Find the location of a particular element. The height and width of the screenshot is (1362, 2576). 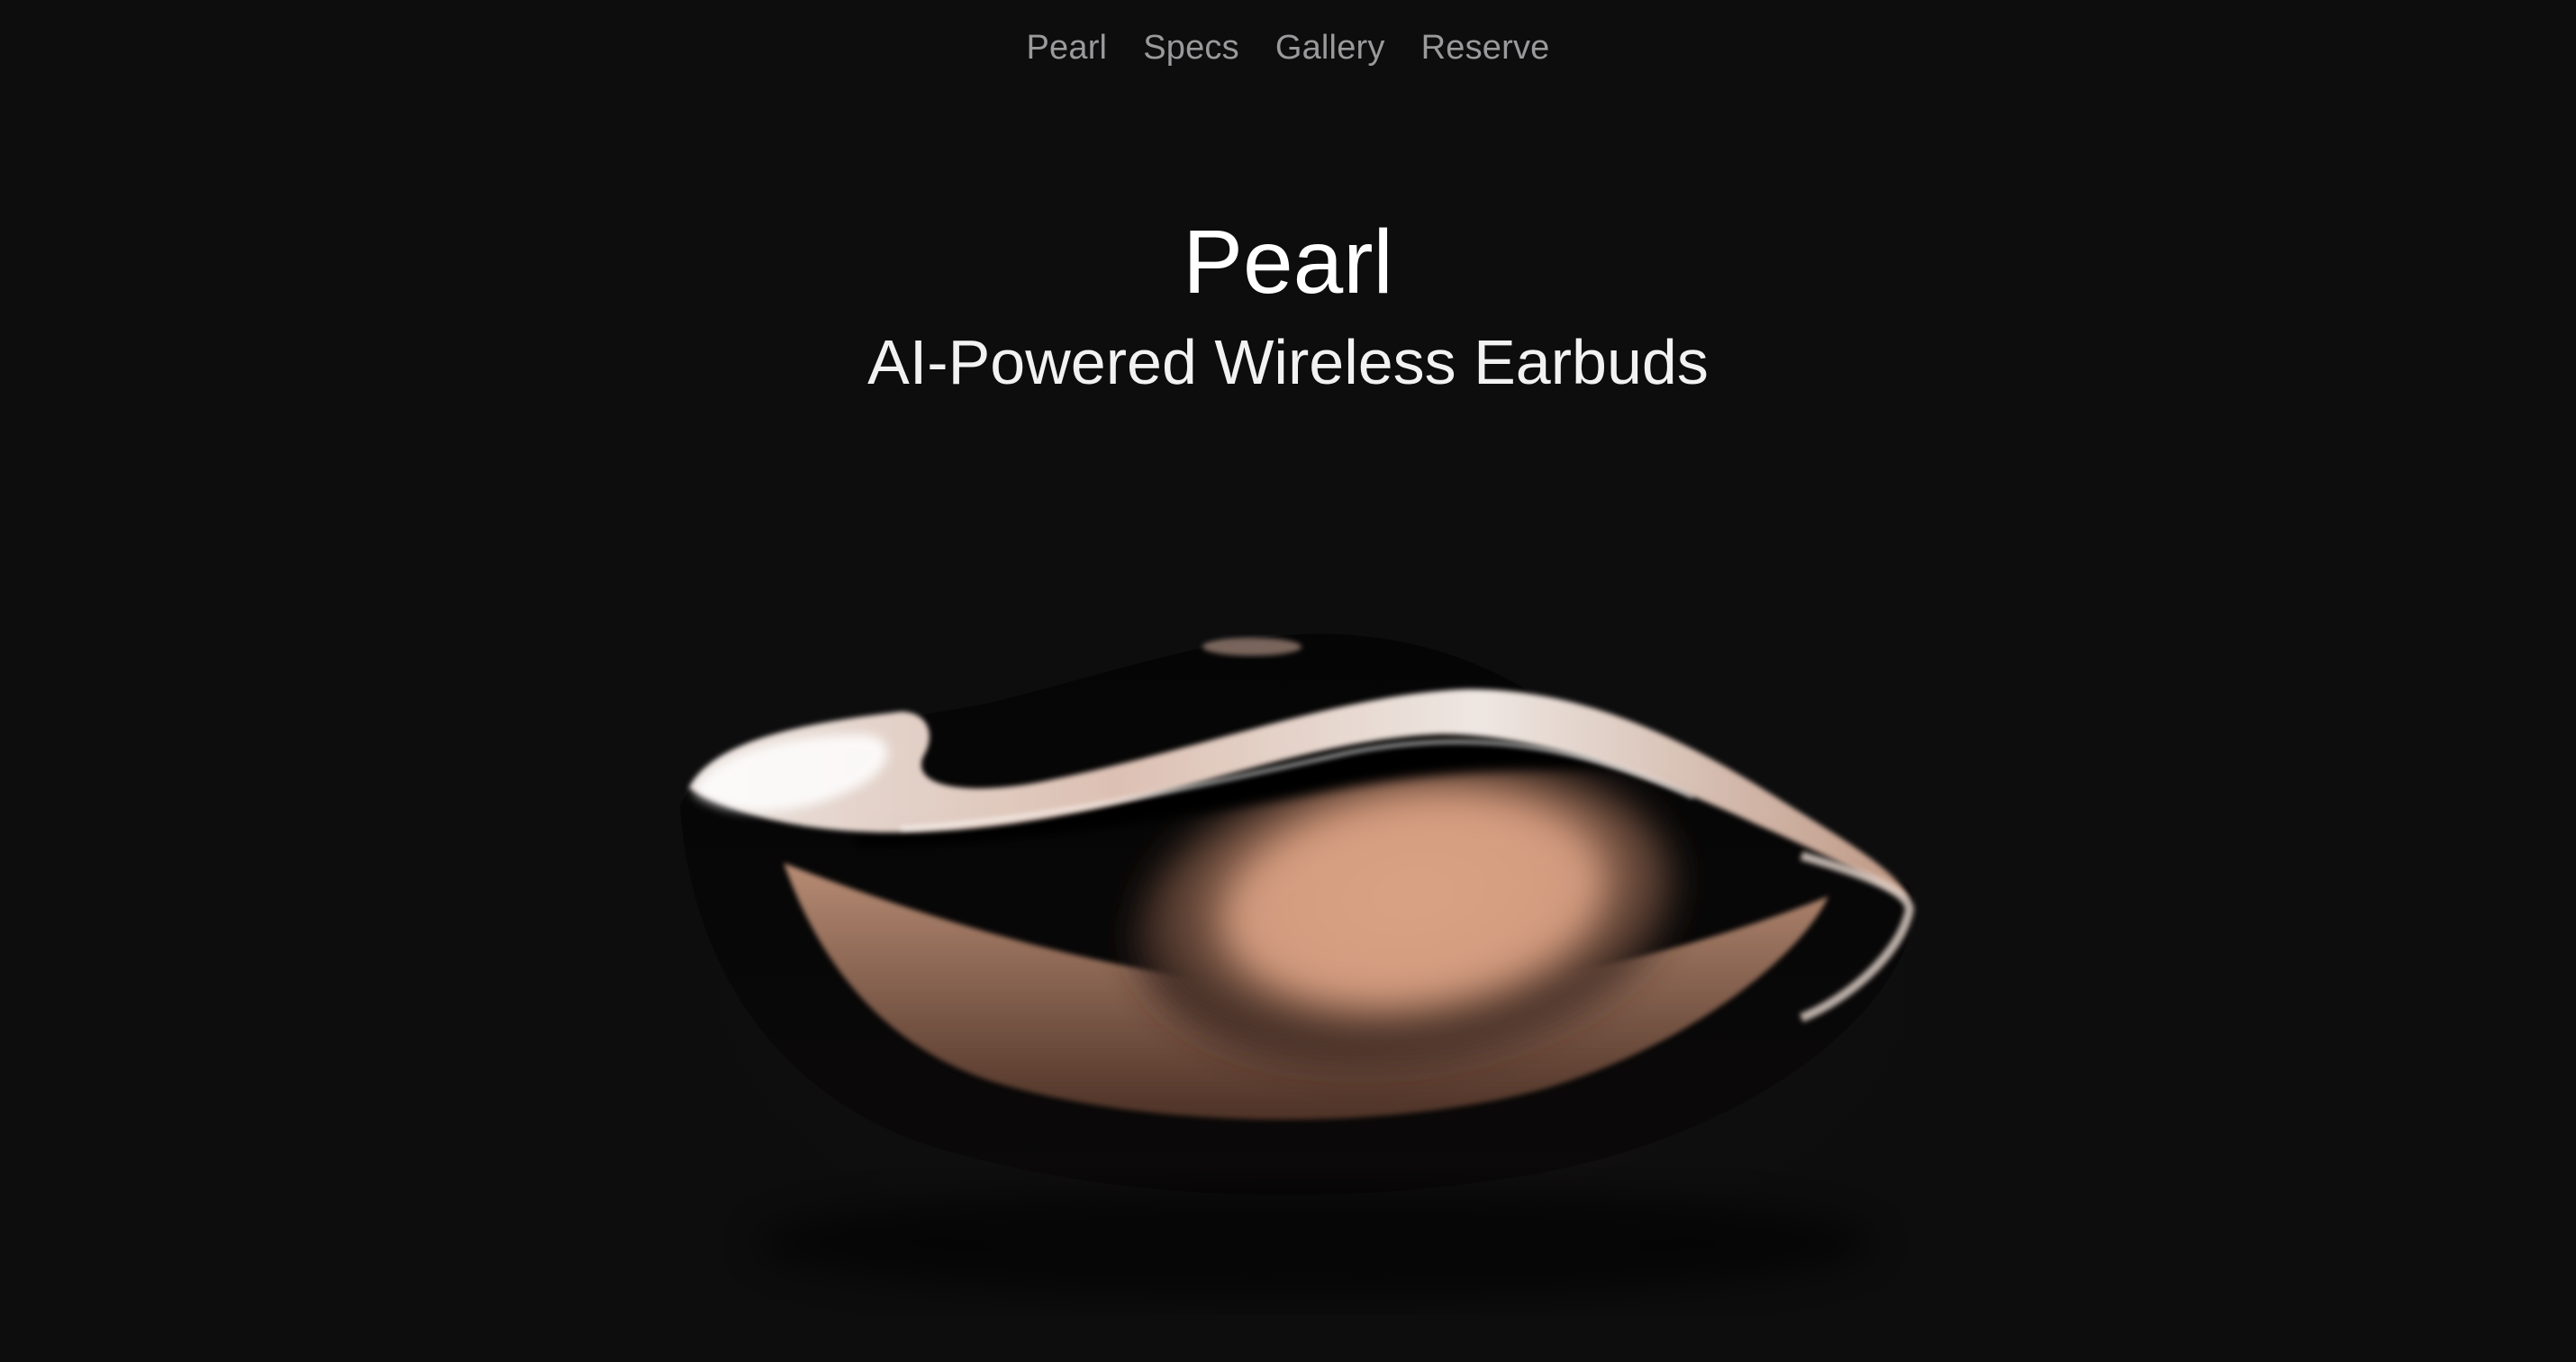

top-nav: Pearl Specs Gallery Reserve is located at coordinates (1288, 48).